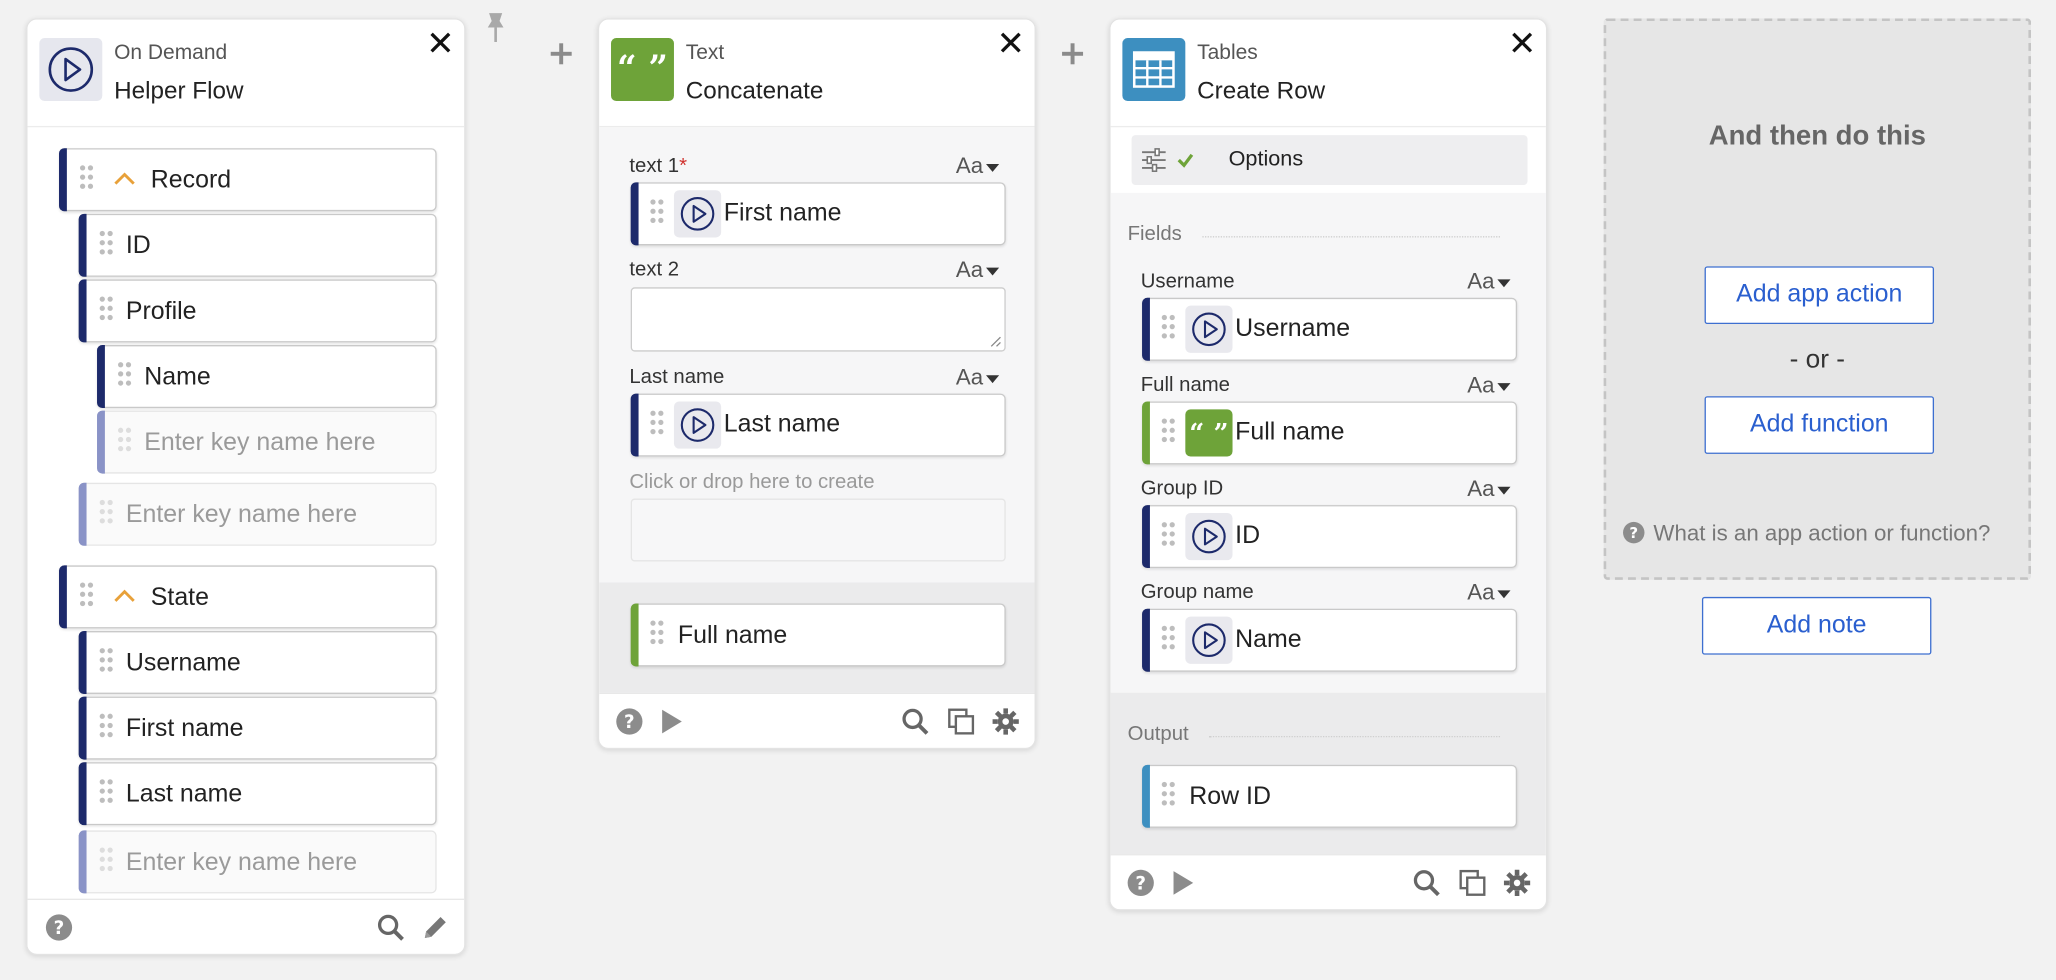  Describe the element at coordinates (1351, 237) in the screenshot. I see `divider` at that location.